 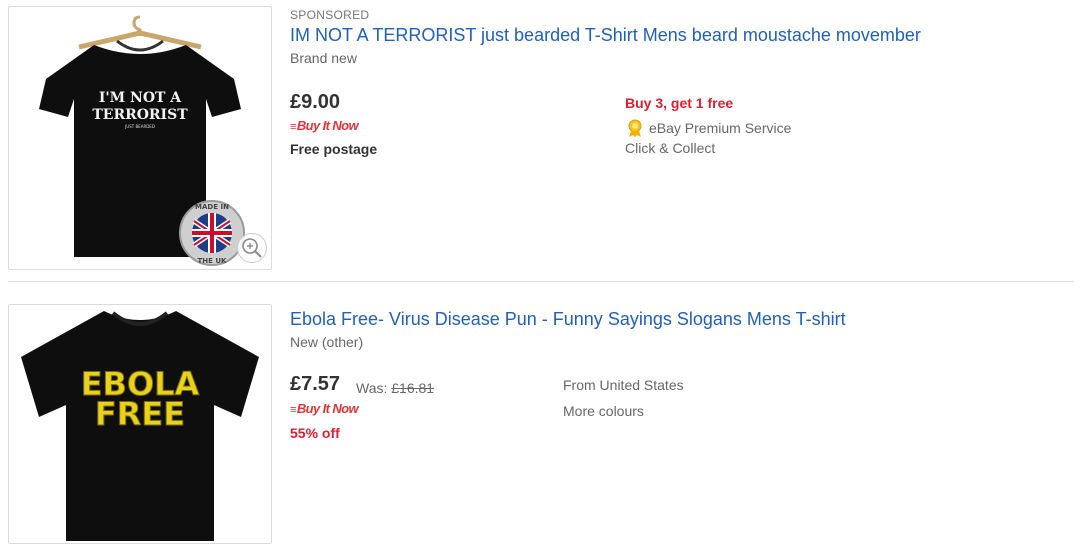 What do you see at coordinates (323, 58) in the screenshot?
I see `condition-text: Brand new` at bounding box center [323, 58].